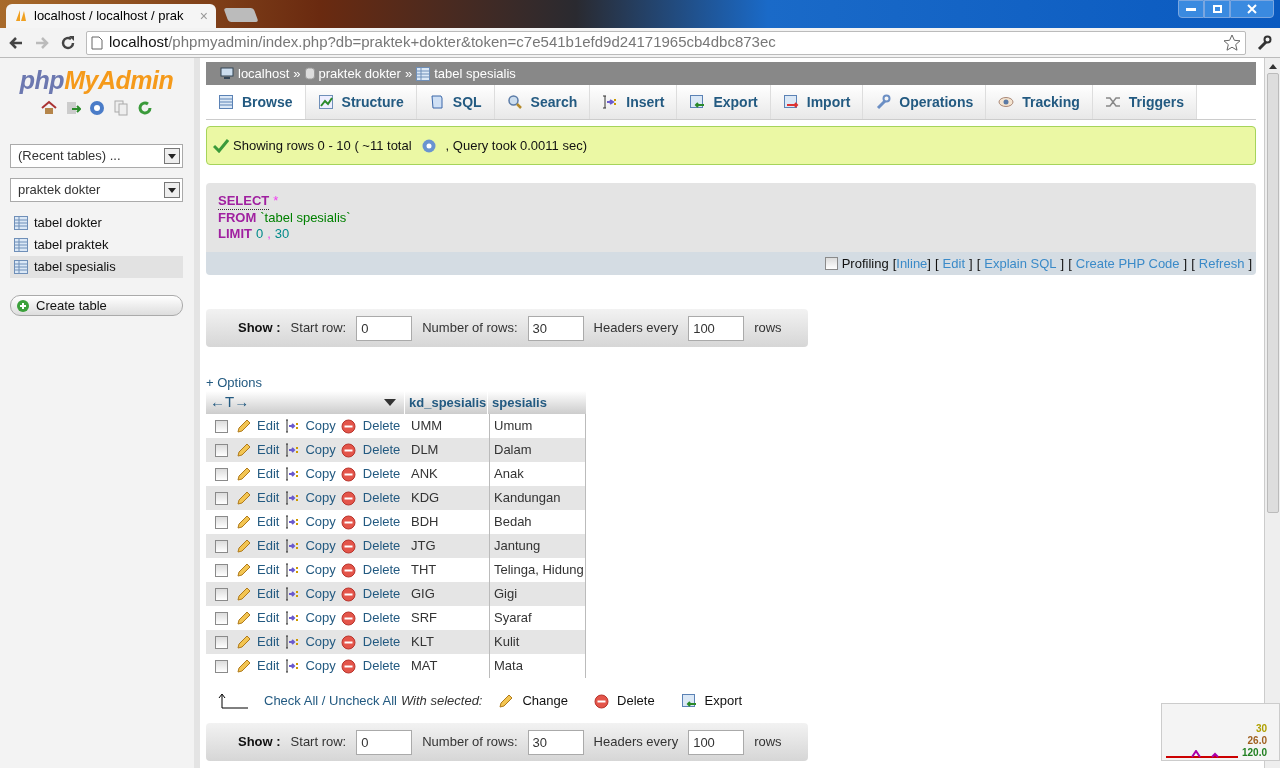  I want to click on tab: Triggers, so click(1145, 102).